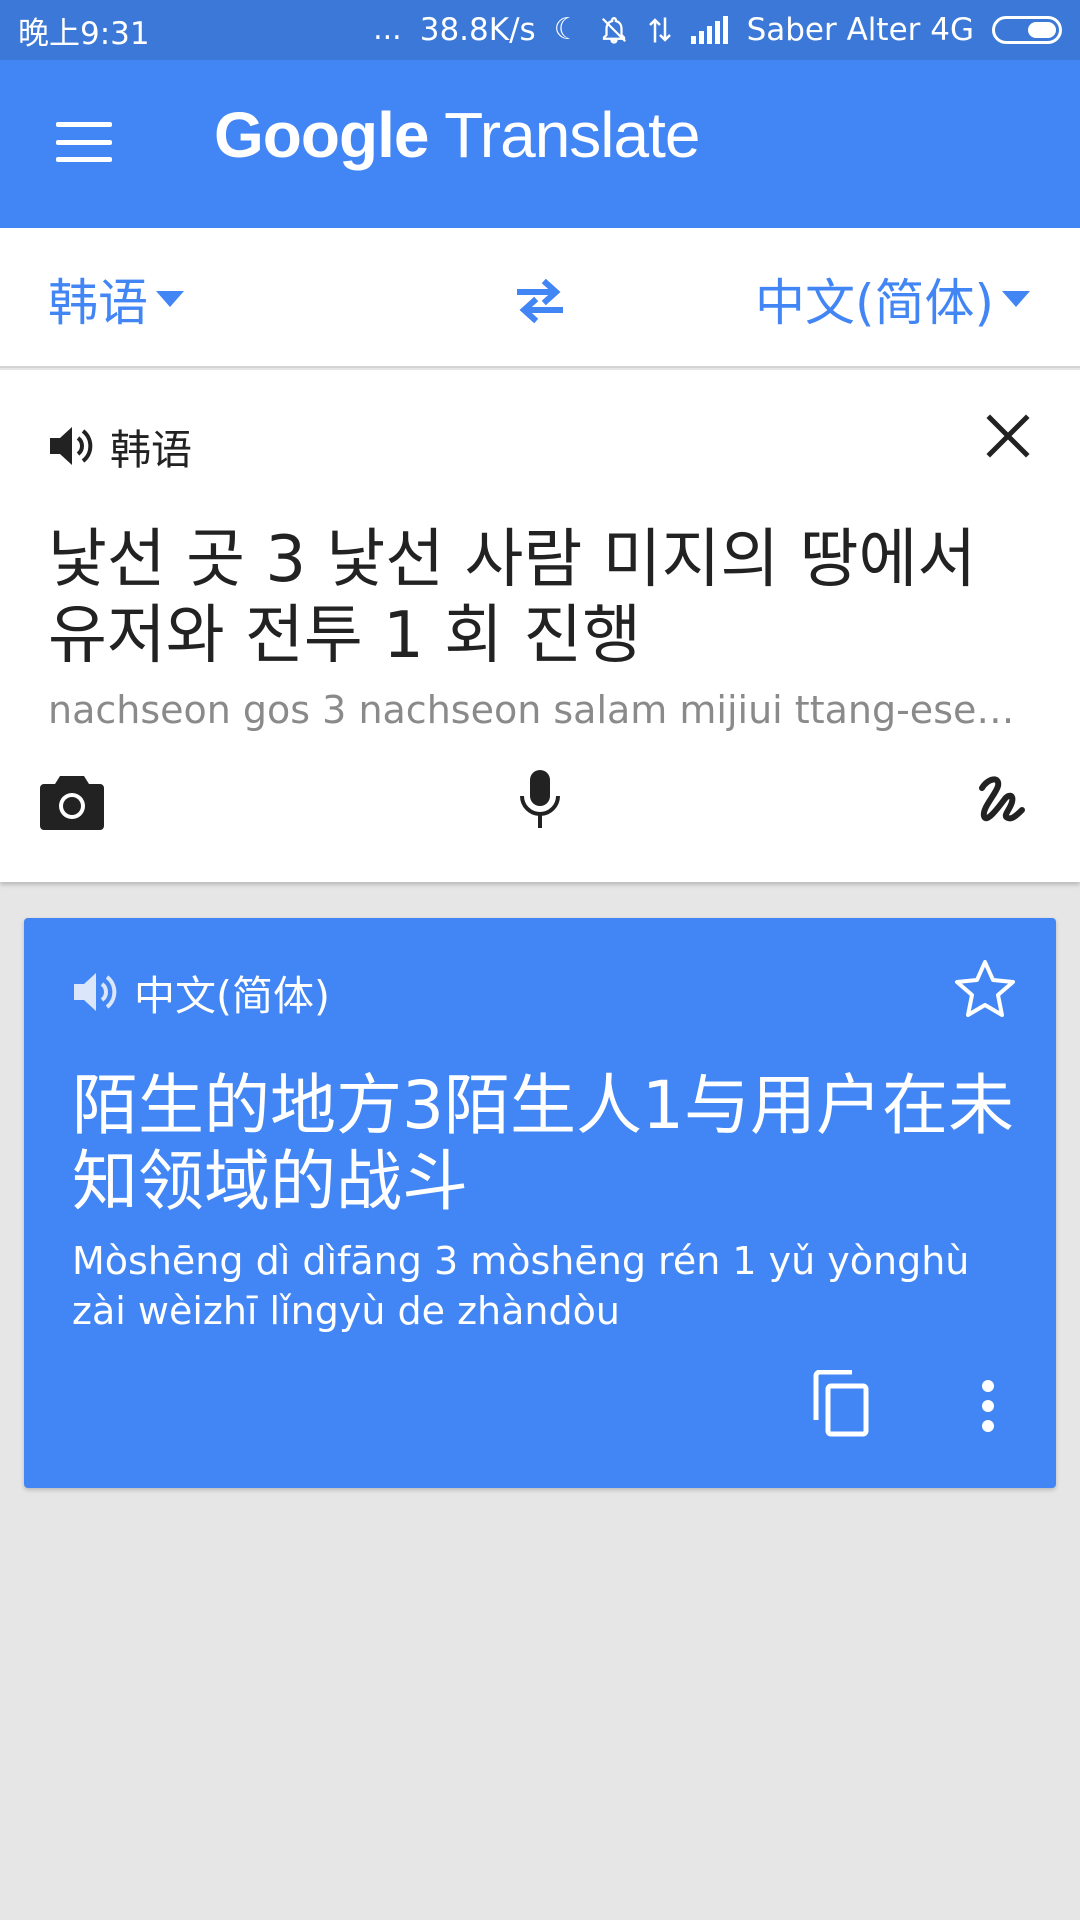 Image resolution: width=1080 pixels, height=1920 pixels. I want to click on more-vert-icon, so click(988, 1406).